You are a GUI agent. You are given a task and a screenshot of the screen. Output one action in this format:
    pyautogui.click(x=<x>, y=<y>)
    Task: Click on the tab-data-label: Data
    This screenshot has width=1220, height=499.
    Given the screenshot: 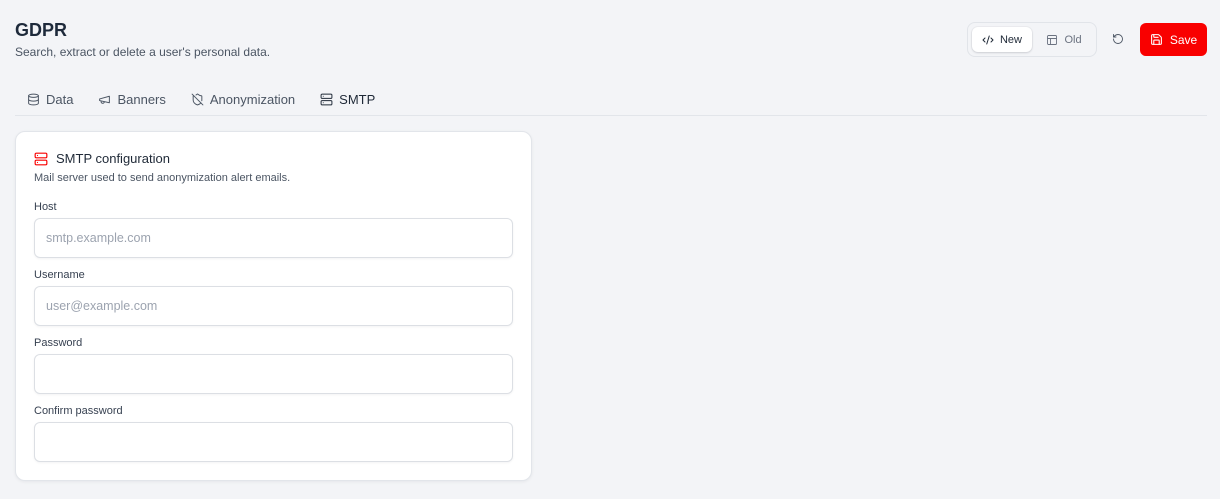 What is the action you would take?
    pyautogui.click(x=60, y=99)
    